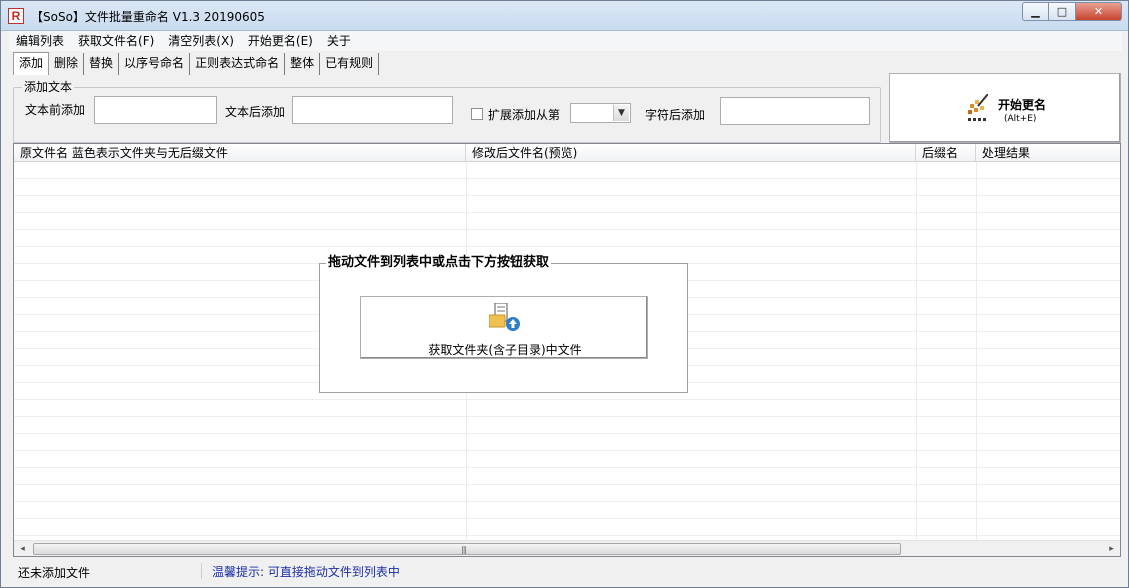 The height and width of the screenshot is (588, 1129). Describe the element at coordinates (1020, 119) in the screenshot. I see `start-rename-shortcut: (Alt+E)` at that location.